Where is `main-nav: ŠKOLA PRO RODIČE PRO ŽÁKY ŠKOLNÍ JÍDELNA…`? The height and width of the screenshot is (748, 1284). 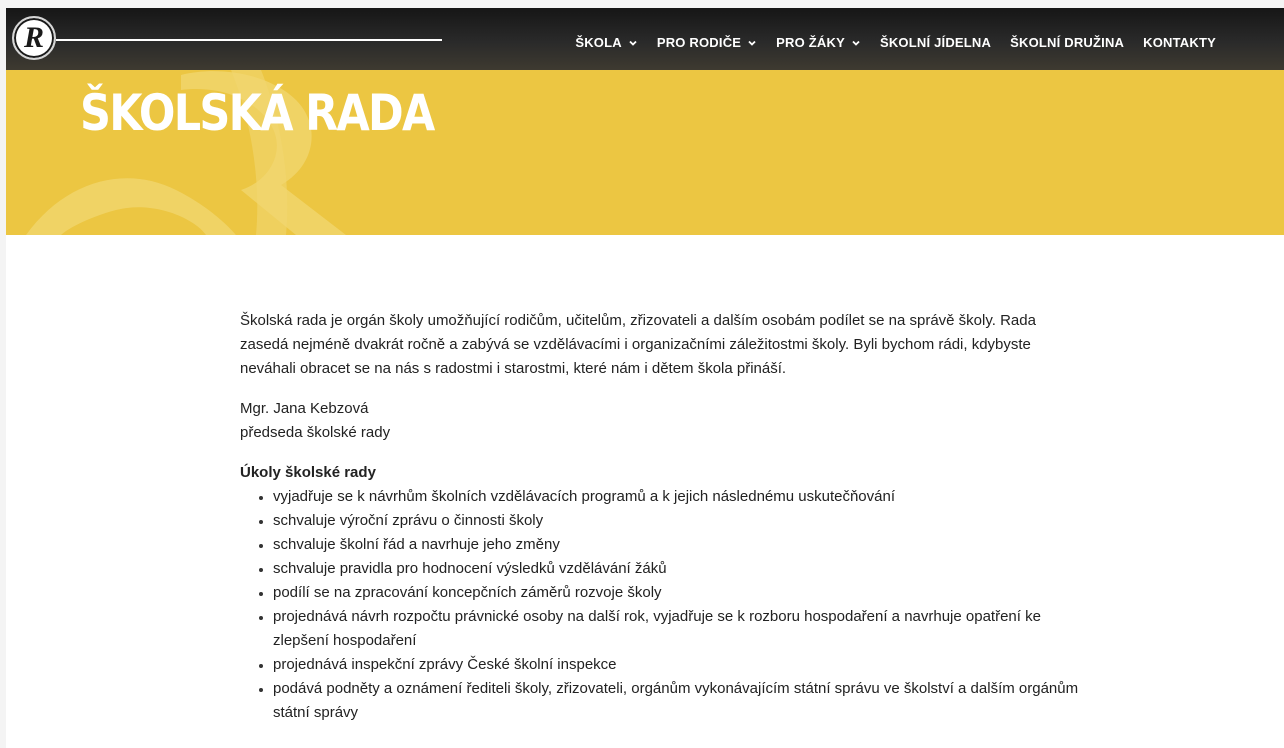 main-nav: ŠKOLA PRO RODIČE PRO ŽÁKY ŠKOLNÍ JÍDELNA… is located at coordinates (895, 42).